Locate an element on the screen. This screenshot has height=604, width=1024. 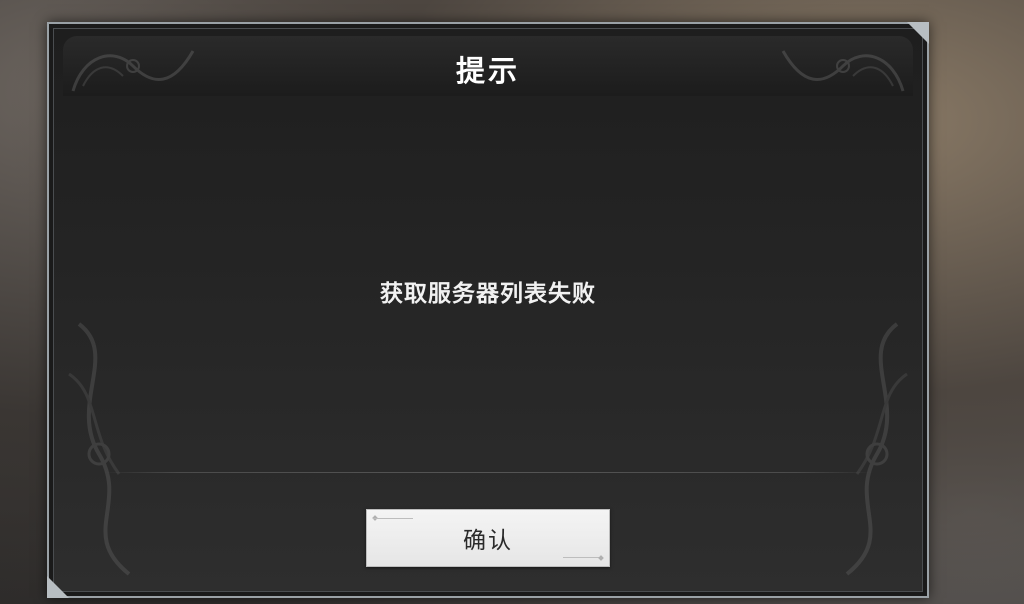
confirm-button-label: 确认 is located at coordinates (488, 541).